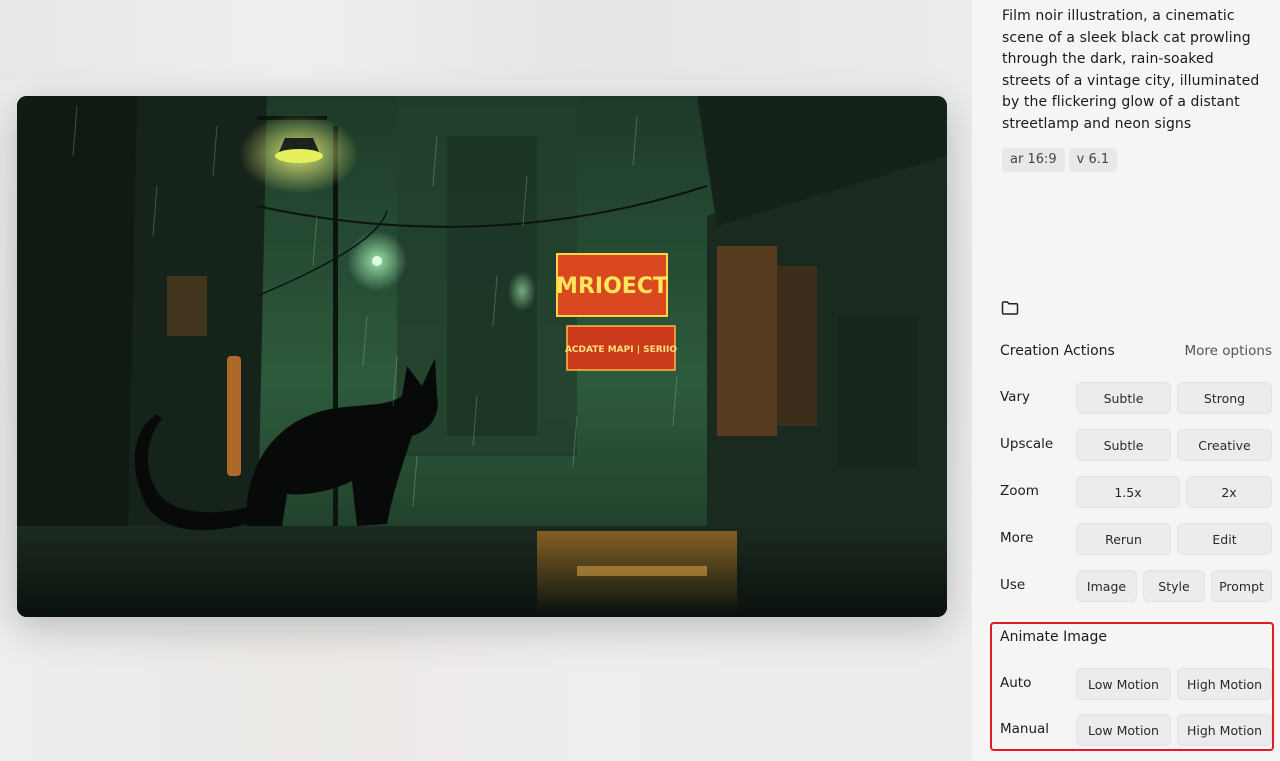 Image resolution: width=1280 pixels, height=761 pixels. Describe the element at coordinates (1027, 444) in the screenshot. I see `upscale-label: Upscale` at that location.